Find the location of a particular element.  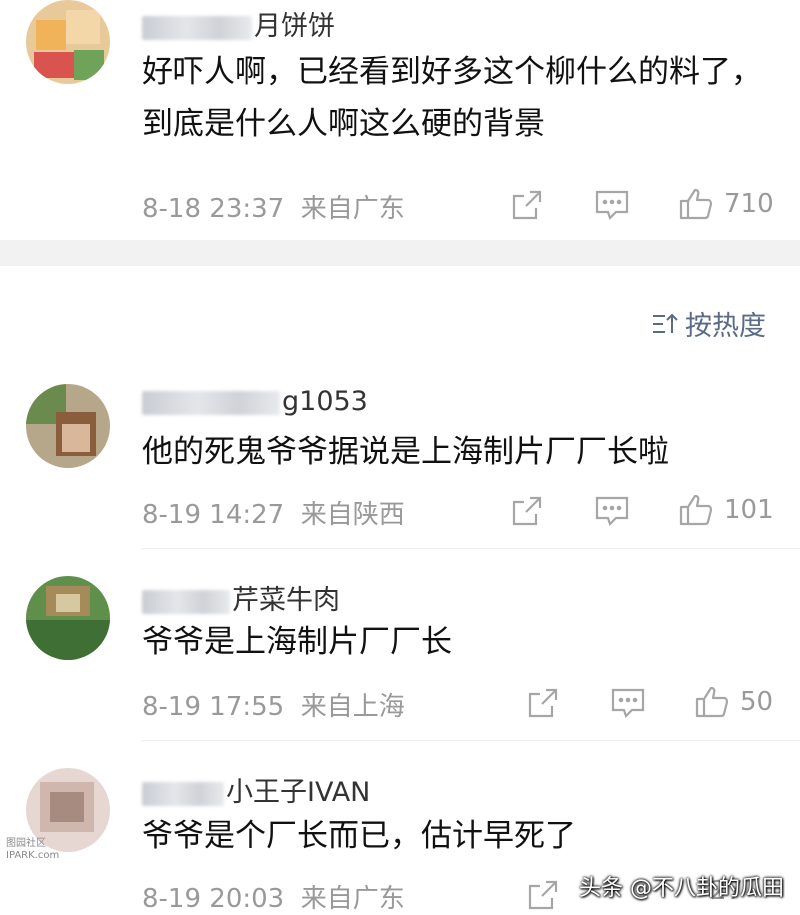

username: 芹菜牛肉 is located at coordinates (241, 597).